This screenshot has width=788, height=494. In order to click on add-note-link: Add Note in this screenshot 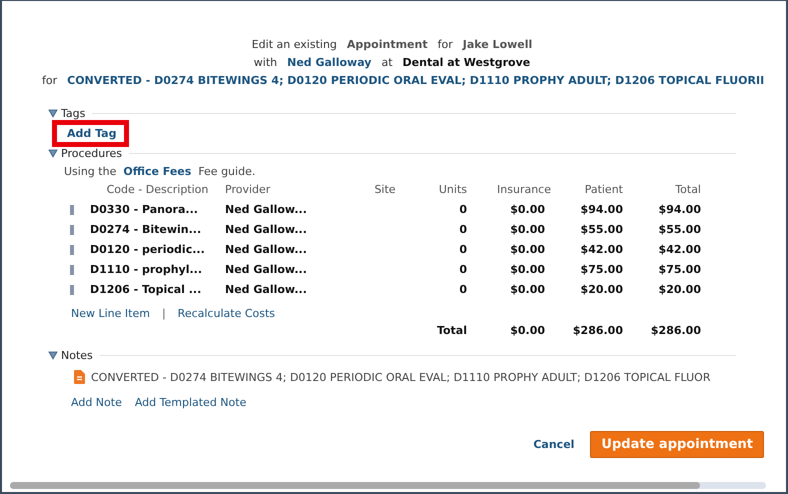, I will do `click(96, 402)`.